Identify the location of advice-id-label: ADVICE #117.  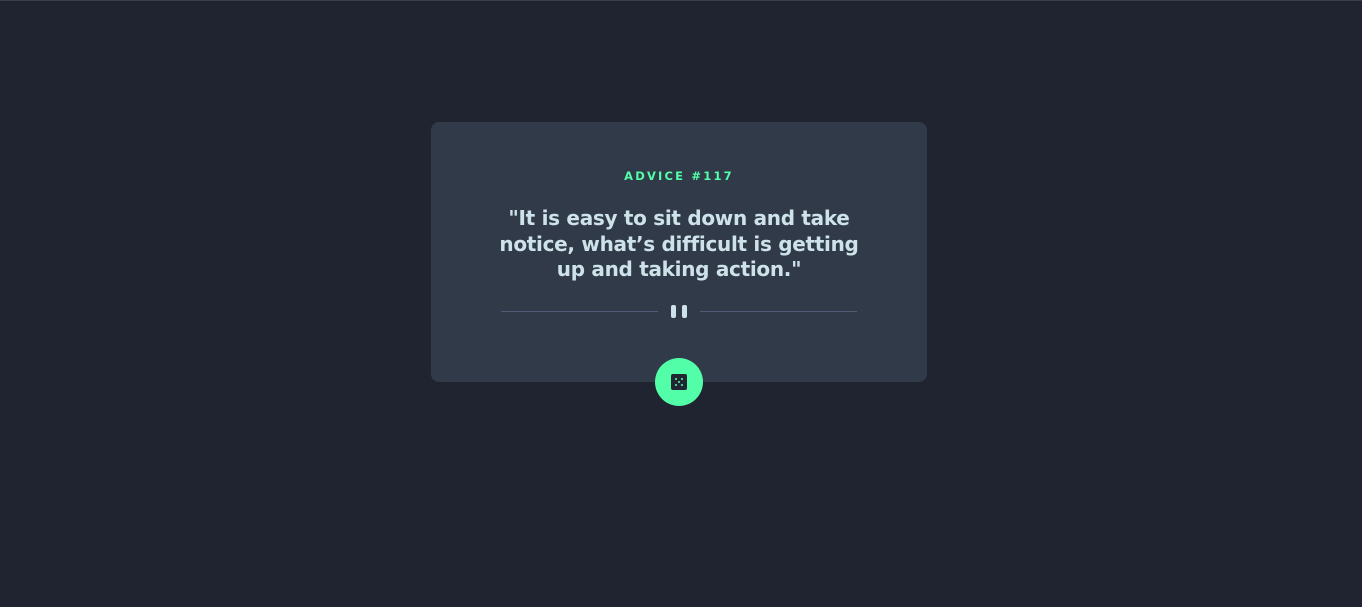
(679, 176).